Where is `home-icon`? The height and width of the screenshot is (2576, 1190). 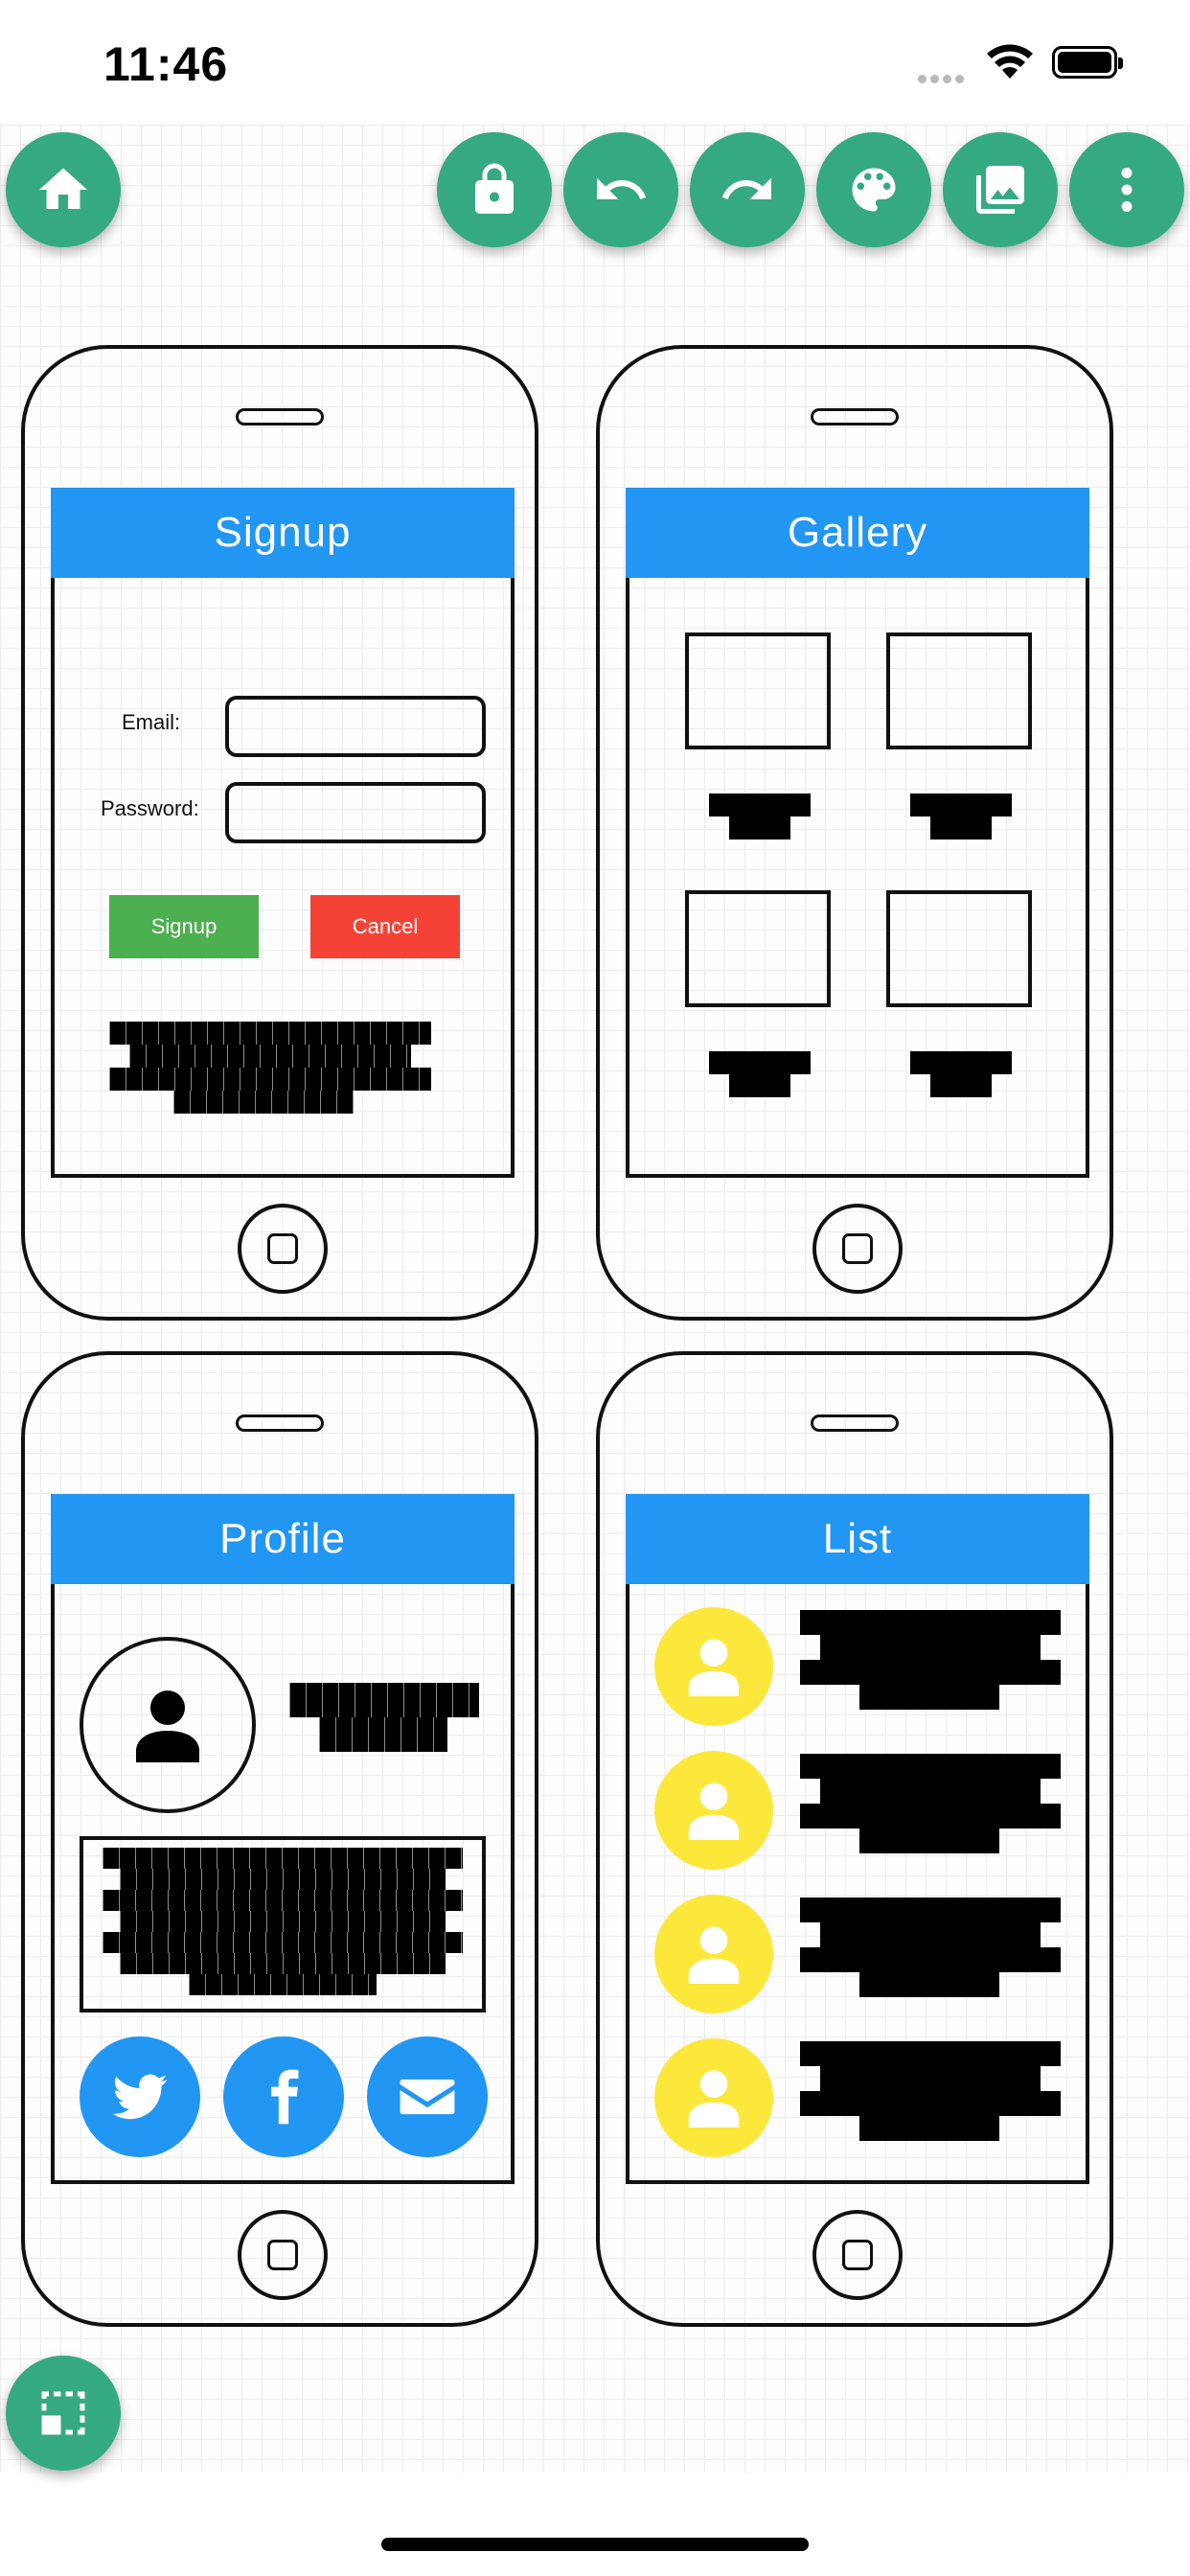 home-icon is located at coordinates (63, 188).